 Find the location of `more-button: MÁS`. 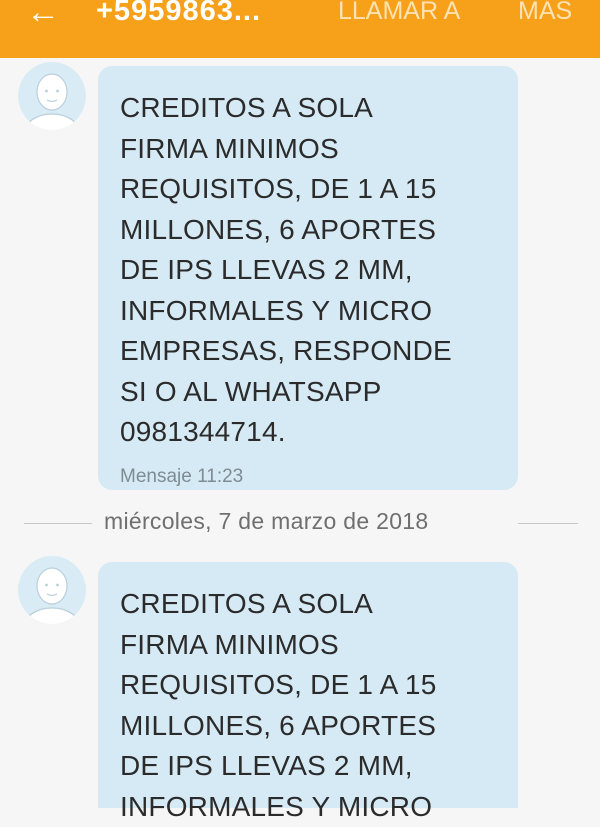

more-button: MÁS is located at coordinates (545, 15).